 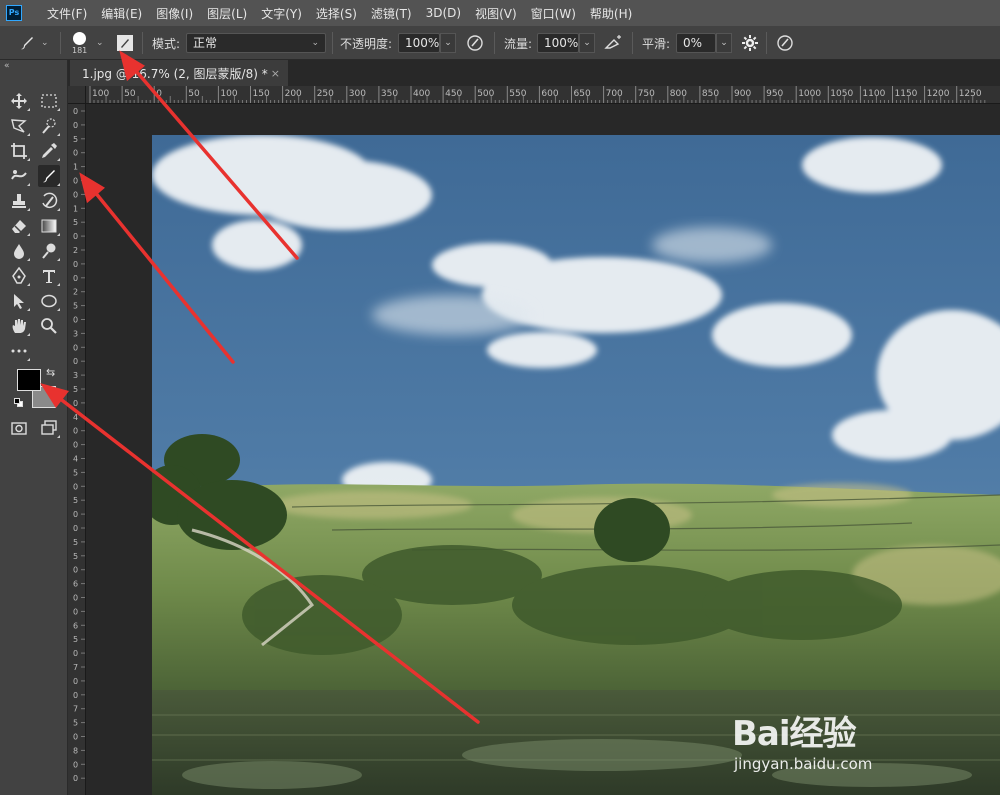 I want to click on default-colors-icon, so click(x=19, y=403).